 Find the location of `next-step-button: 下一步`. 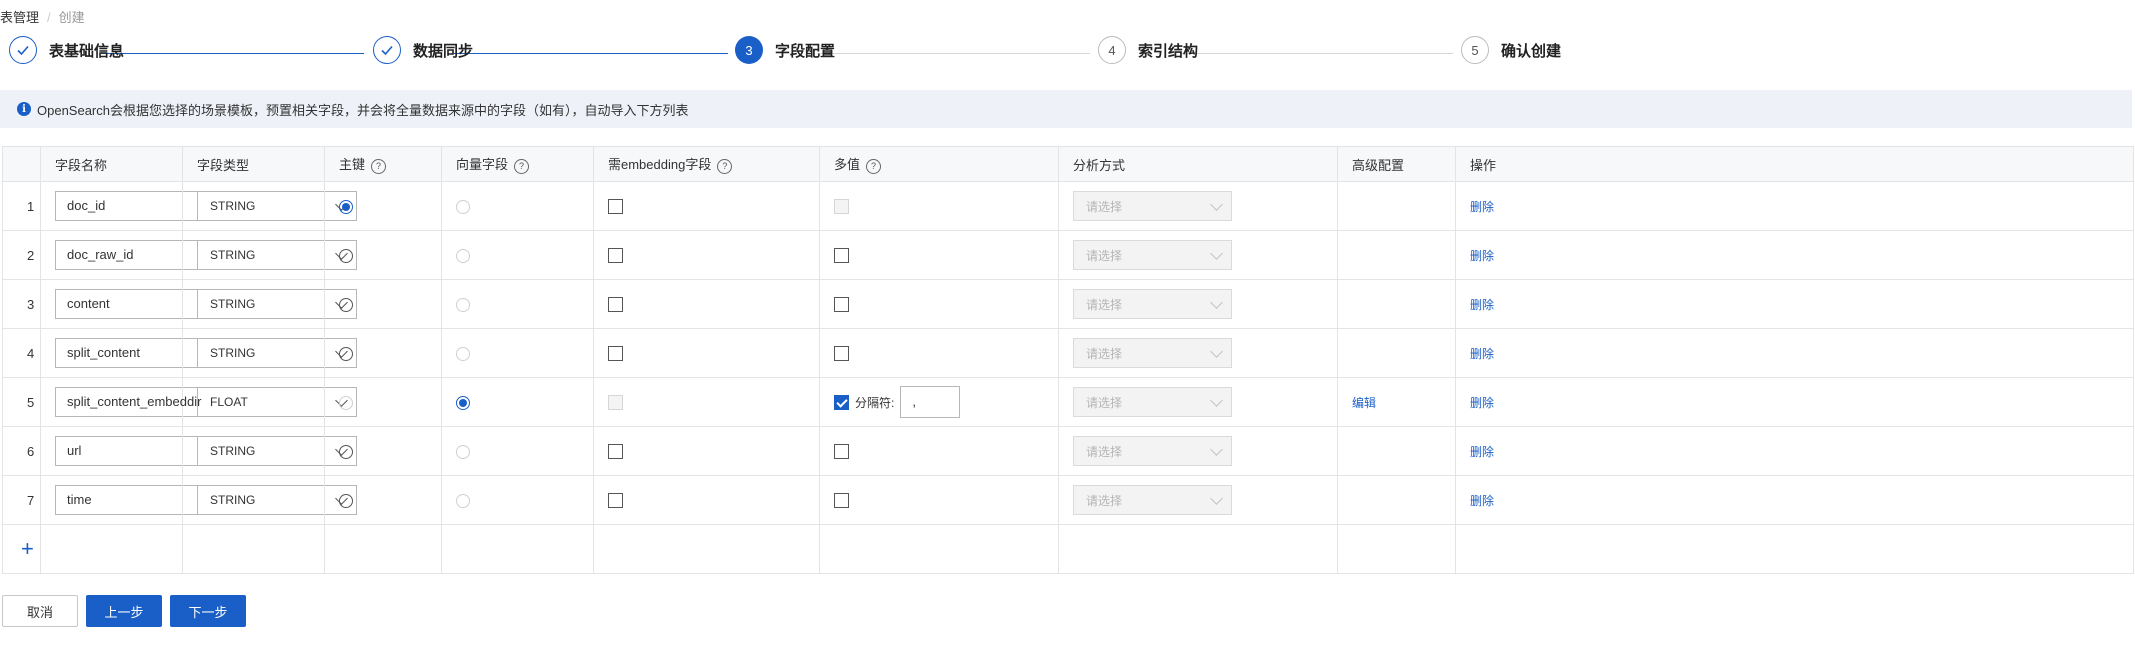

next-step-button: 下一步 is located at coordinates (208, 611).